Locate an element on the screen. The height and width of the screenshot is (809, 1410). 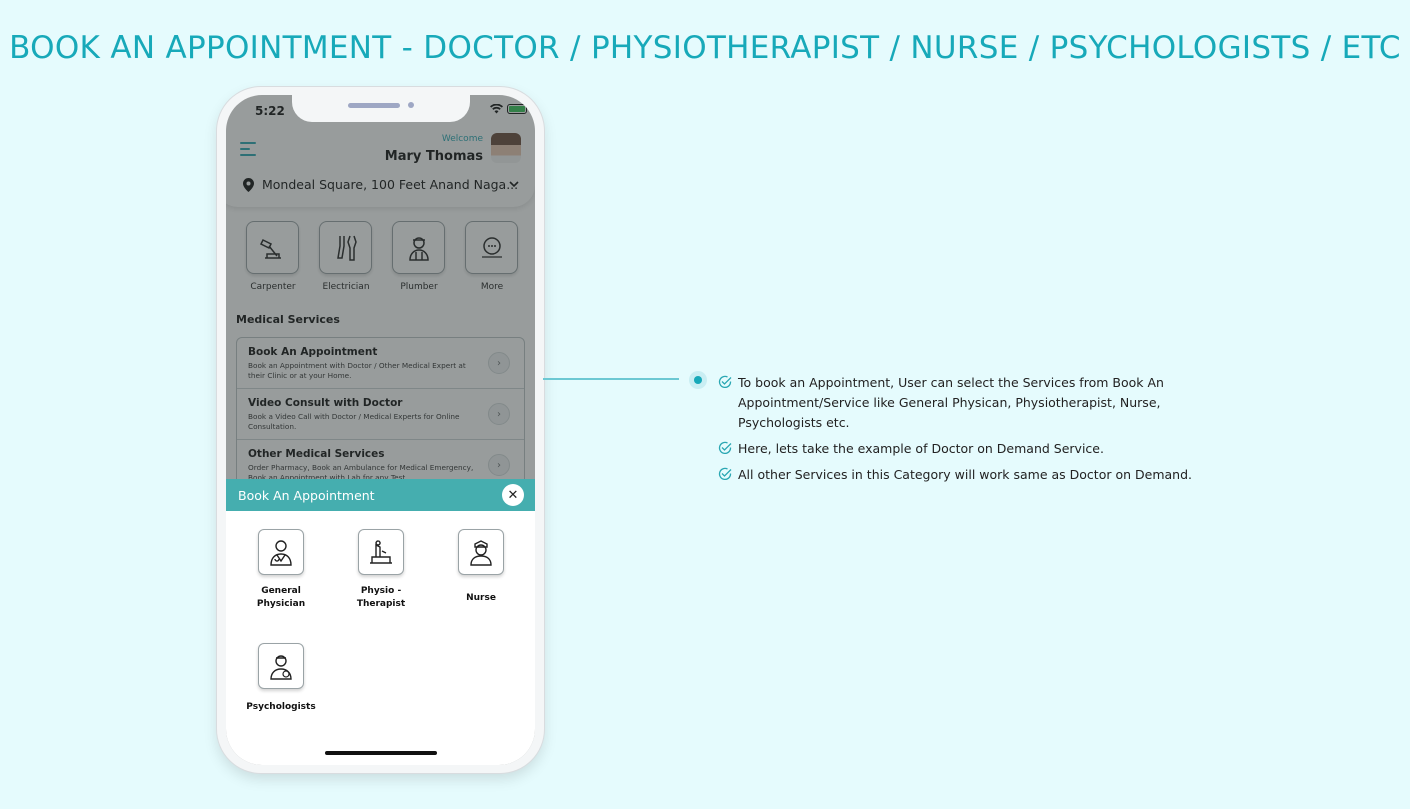
phone-notch is located at coordinates (381, 108).